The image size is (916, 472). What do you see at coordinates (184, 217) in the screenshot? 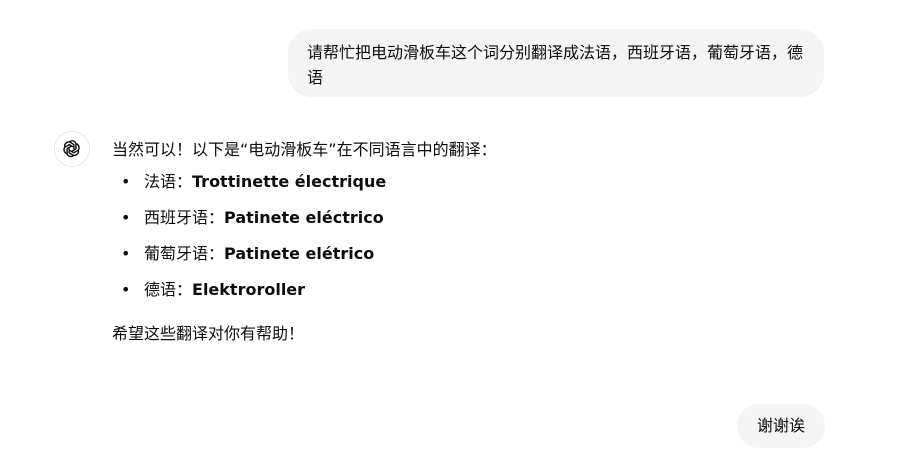
I see `language-label: 西班牙语：` at bounding box center [184, 217].